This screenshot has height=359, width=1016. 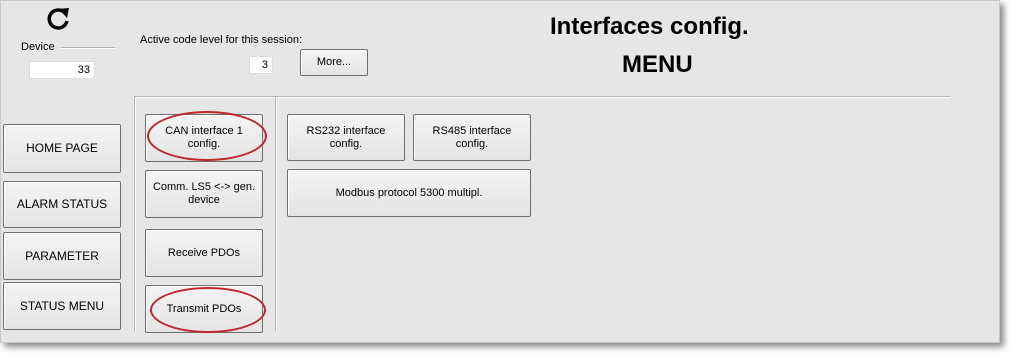 I want to click on device-divider, so click(x=88, y=47).